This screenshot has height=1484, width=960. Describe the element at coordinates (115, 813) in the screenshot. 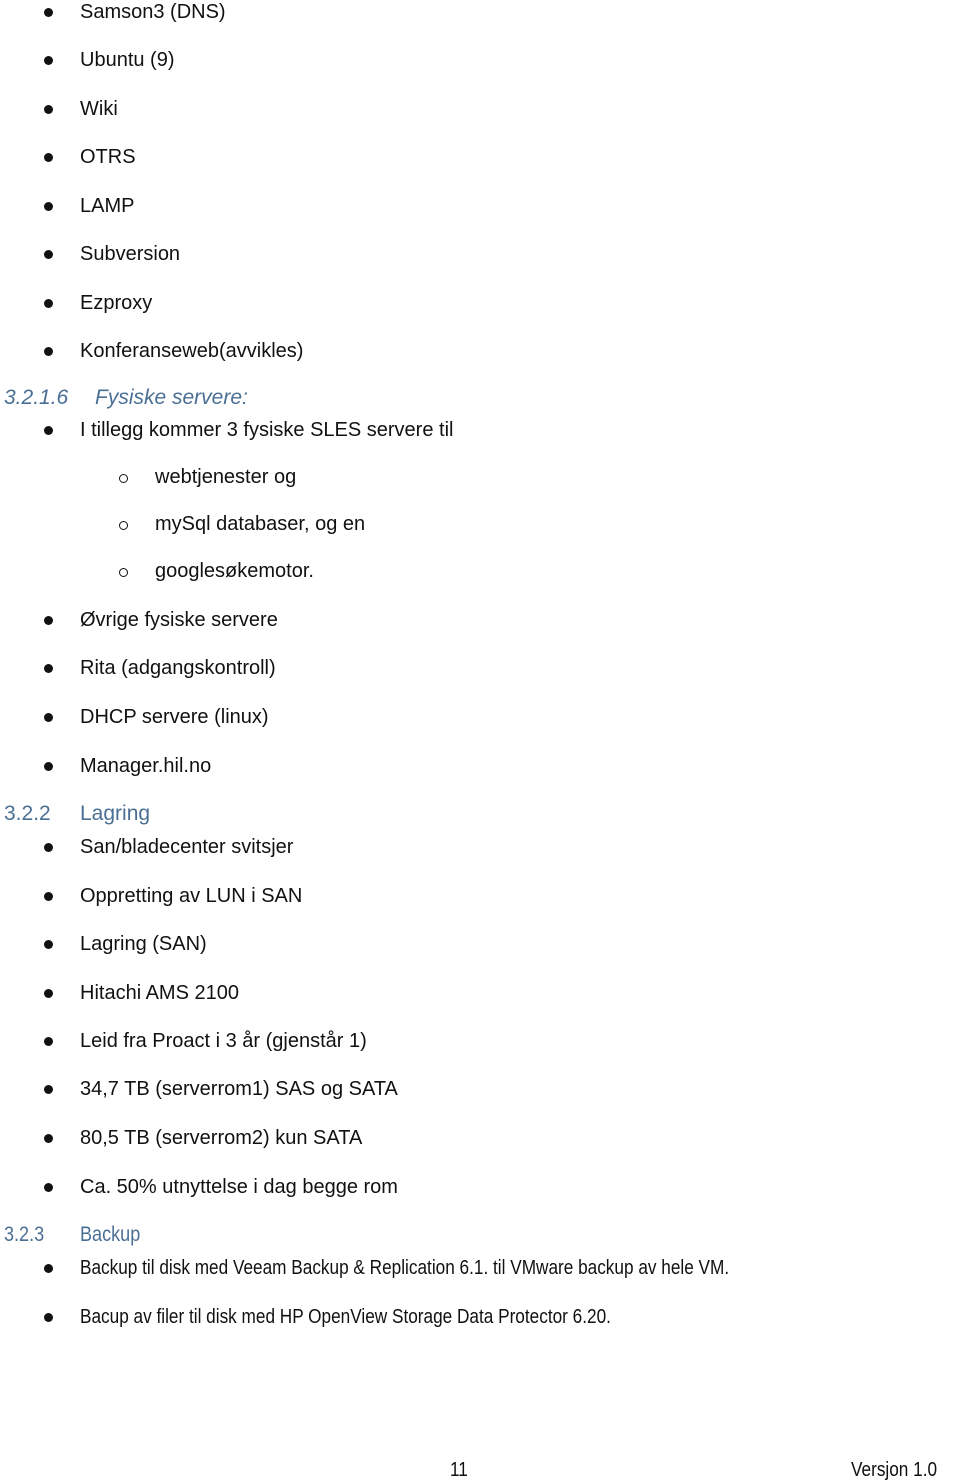

I see `section-title: Lagring` at that location.